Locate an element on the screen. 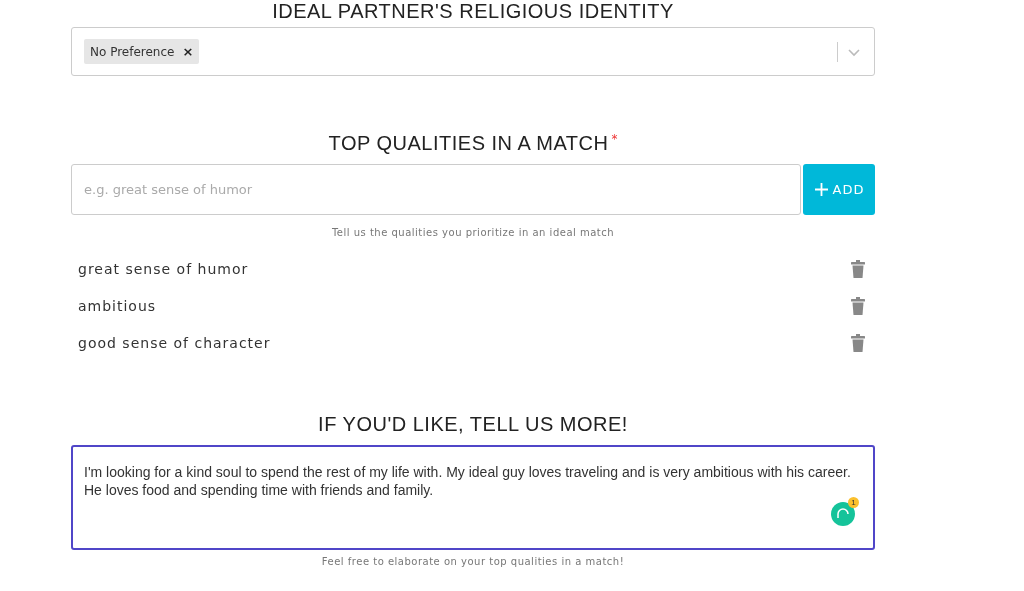 Image resolution: width=1024 pixels, height=591 pixels. quality-item: great sense of humor is located at coordinates (163, 268).